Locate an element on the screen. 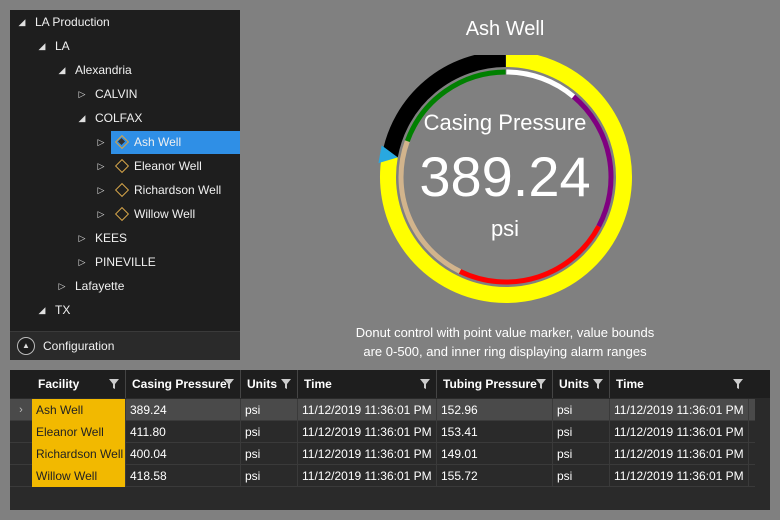 Image resolution: width=780 pixels, height=520 pixels. tree-item-label: PINEVILLE is located at coordinates (125, 262).